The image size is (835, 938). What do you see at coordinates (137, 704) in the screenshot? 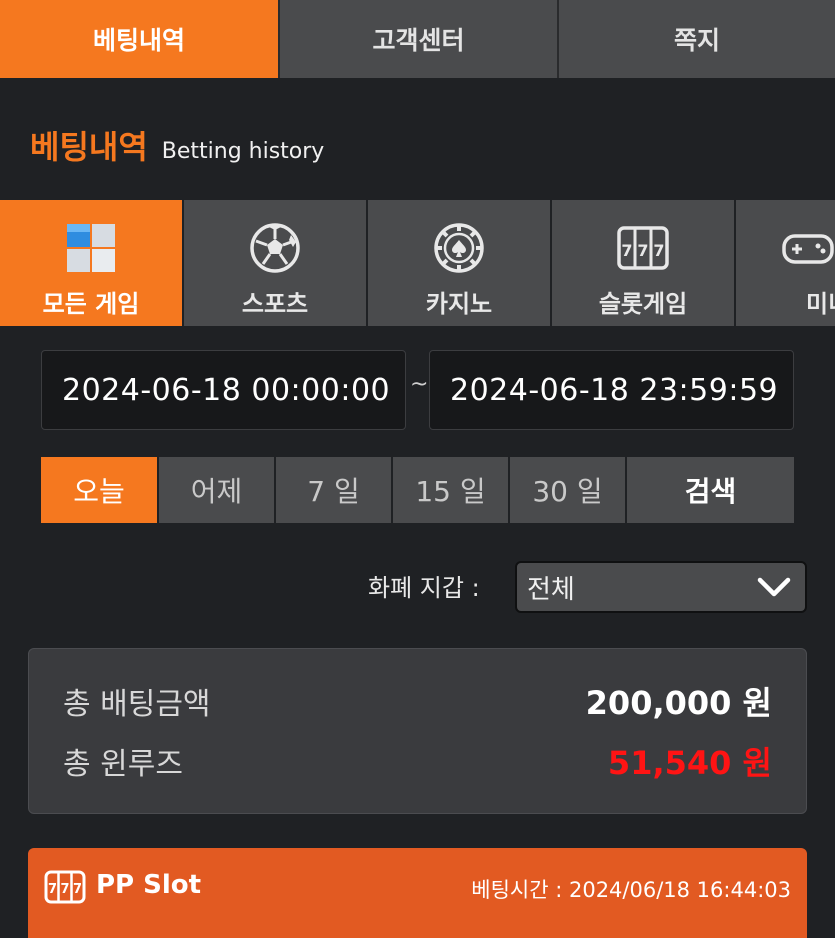
I see `total-bet-label: 총 배팅금액` at bounding box center [137, 704].